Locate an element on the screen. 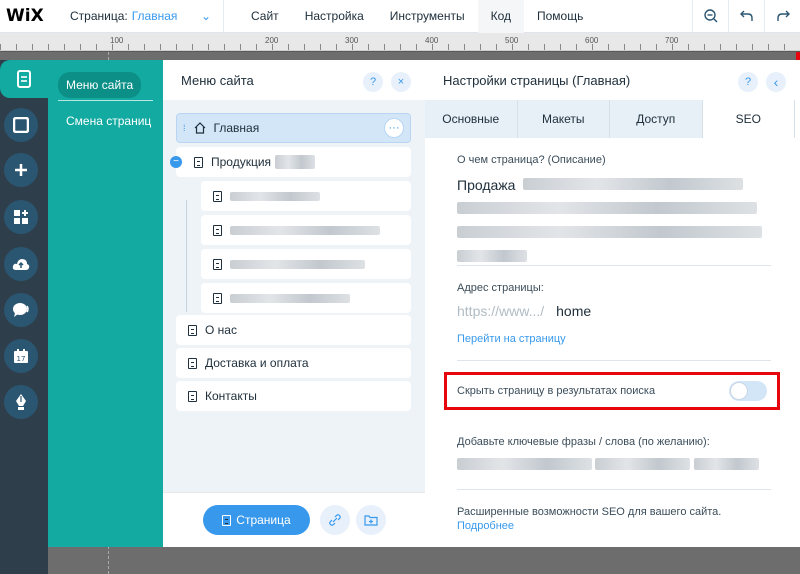 The width and height of the screenshot is (800, 574). svg-text: 17 is located at coordinates (21, 359).